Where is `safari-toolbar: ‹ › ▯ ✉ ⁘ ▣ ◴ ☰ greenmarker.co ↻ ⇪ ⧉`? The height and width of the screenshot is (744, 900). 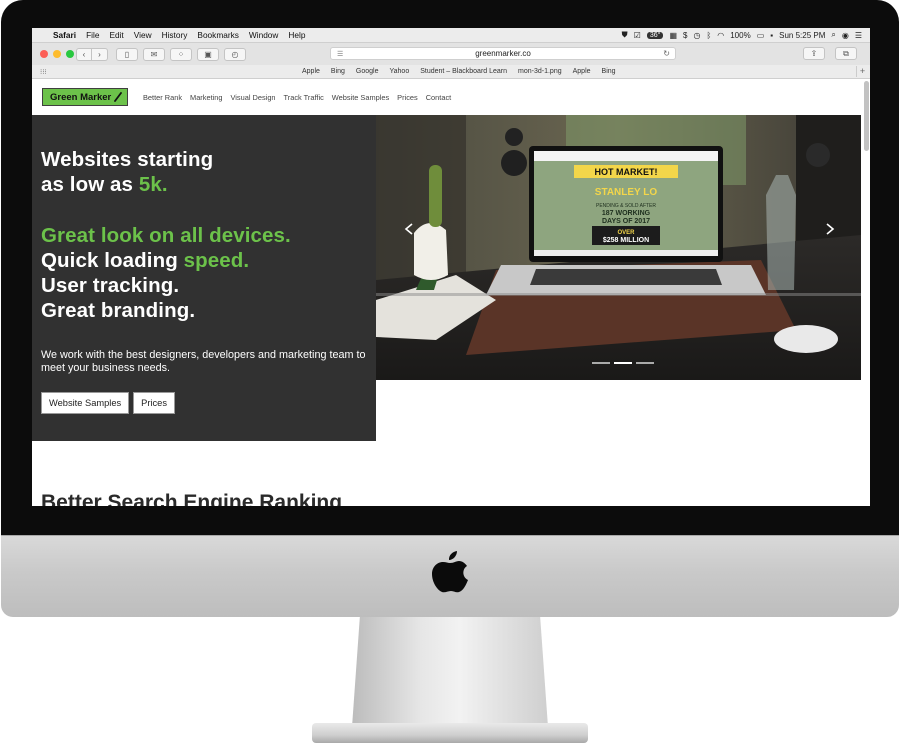 safari-toolbar: ‹ › ▯ ✉ ⁘ ▣ ◴ ☰ greenmarker.co ↻ ⇪ ⧉ is located at coordinates (451, 54).